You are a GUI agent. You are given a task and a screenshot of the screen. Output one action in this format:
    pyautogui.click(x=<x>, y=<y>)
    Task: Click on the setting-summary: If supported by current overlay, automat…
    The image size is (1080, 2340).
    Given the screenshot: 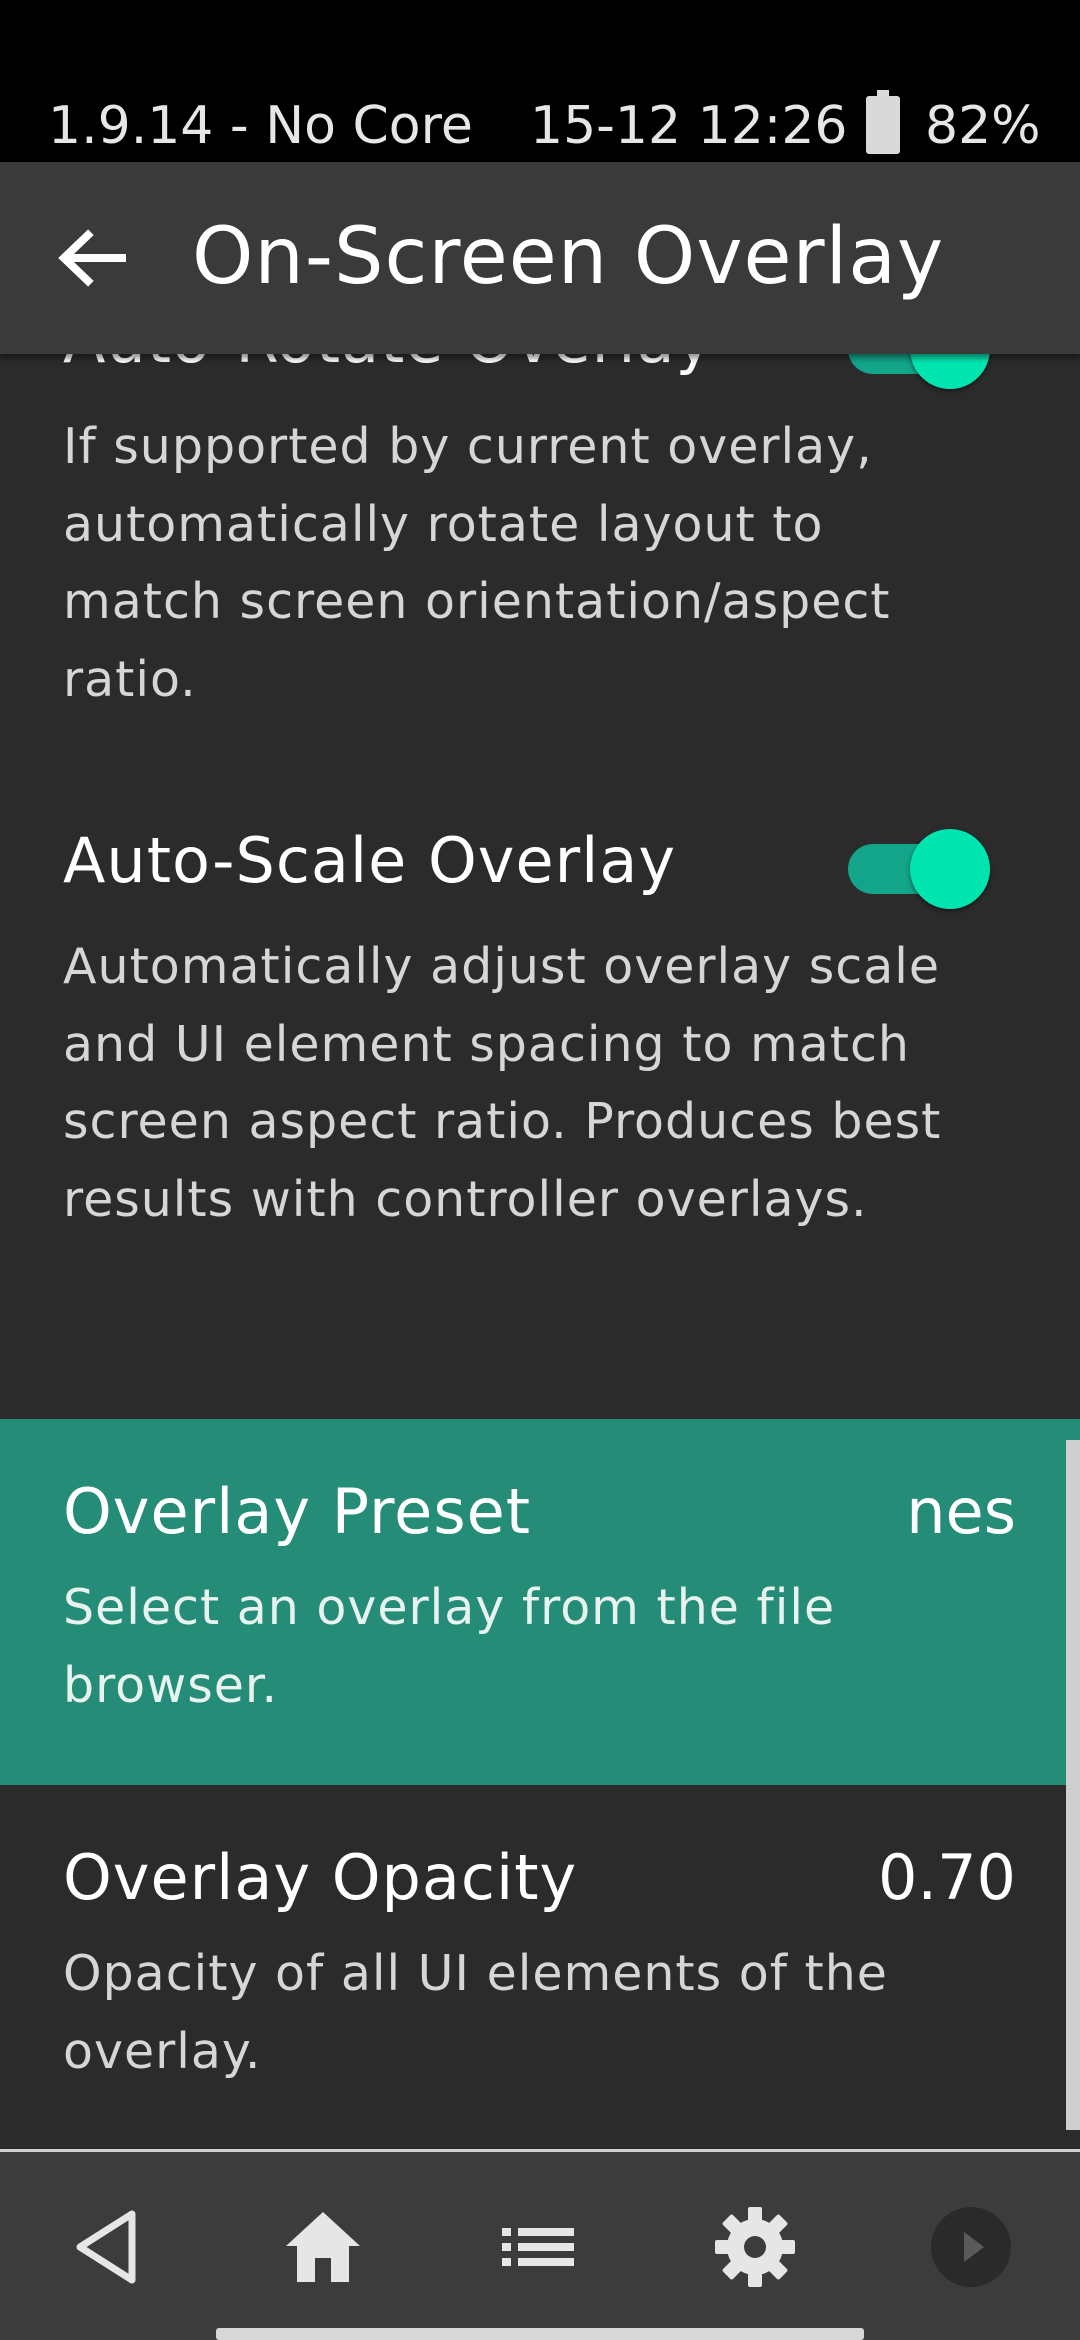 What is the action you would take?
    pyautogui.click(x=477, y=563)
    